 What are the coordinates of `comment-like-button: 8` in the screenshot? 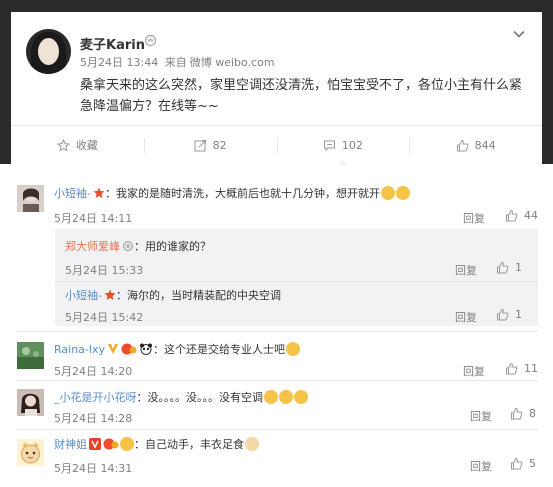 It's located at (523, 413).